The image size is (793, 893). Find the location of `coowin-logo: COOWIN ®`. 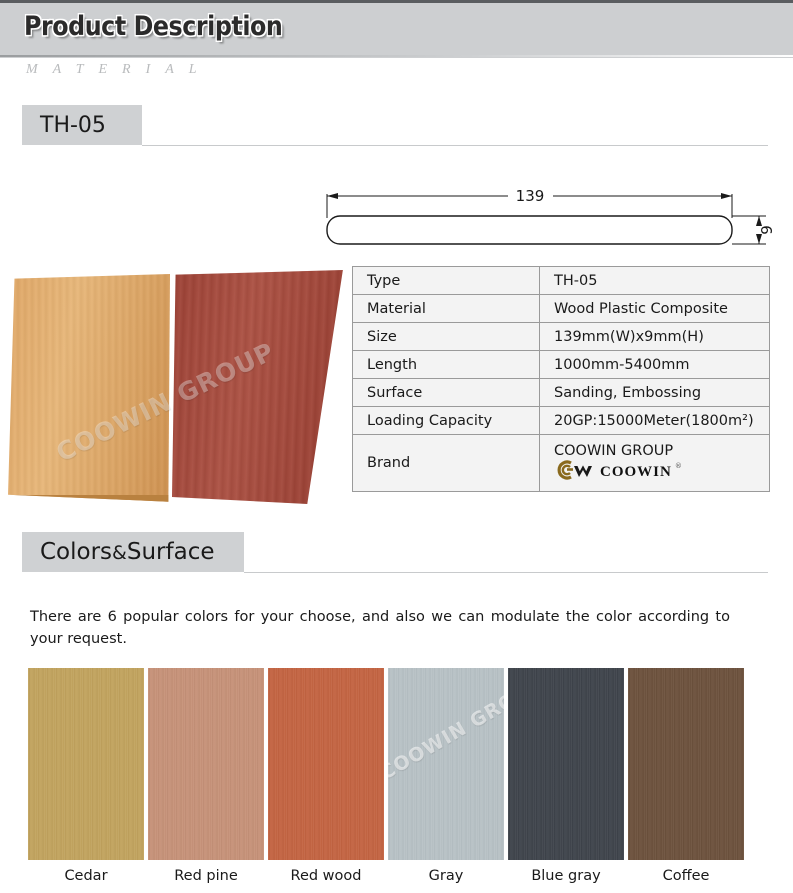

coowin-logo: COOWIN ® is located at coordinates (661, 472).